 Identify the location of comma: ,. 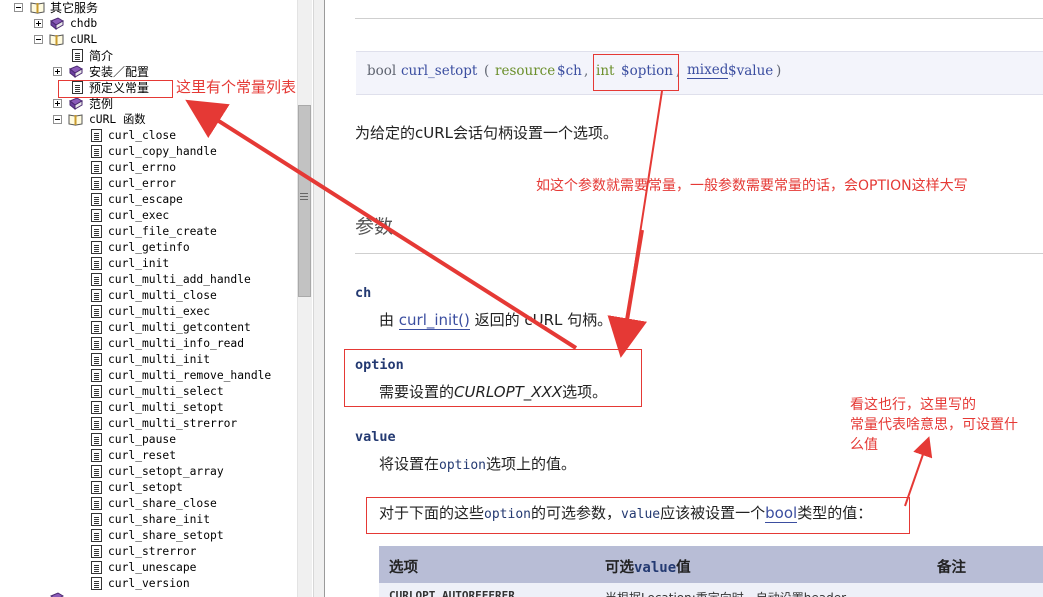
(586, 71).